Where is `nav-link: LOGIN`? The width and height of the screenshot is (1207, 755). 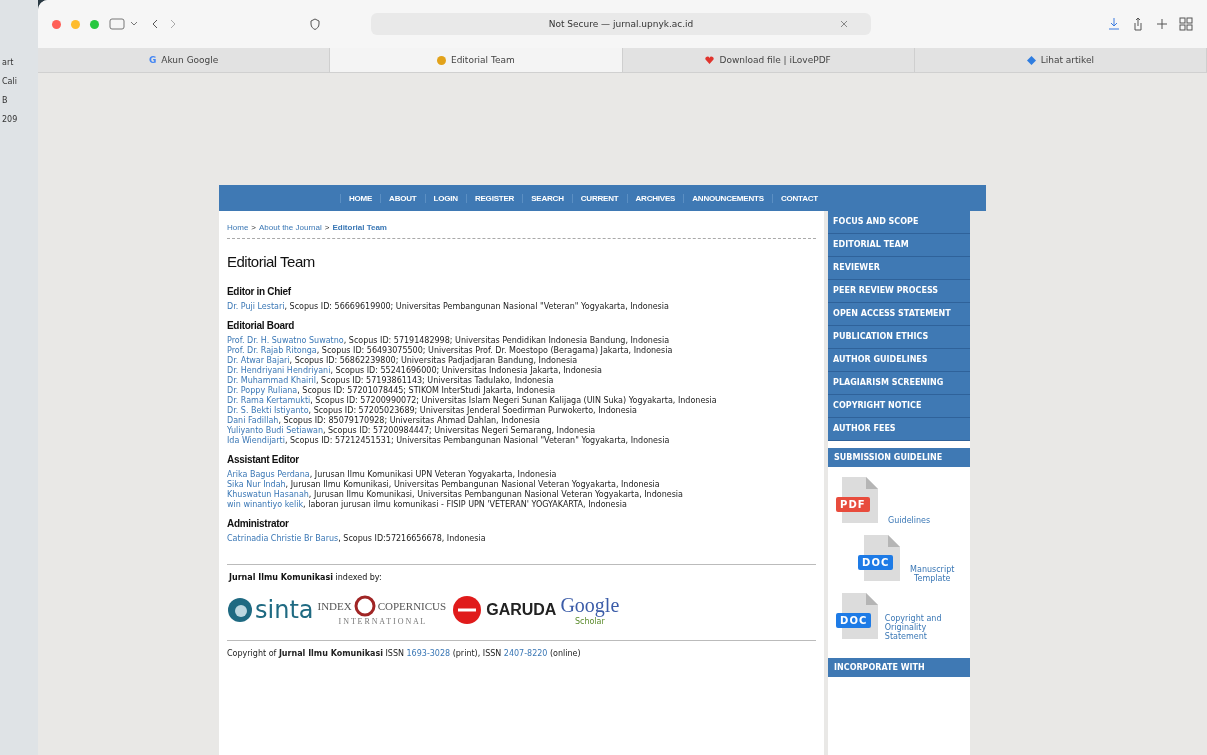 nav-link: LOGIN is located at coordinates (445, 198).